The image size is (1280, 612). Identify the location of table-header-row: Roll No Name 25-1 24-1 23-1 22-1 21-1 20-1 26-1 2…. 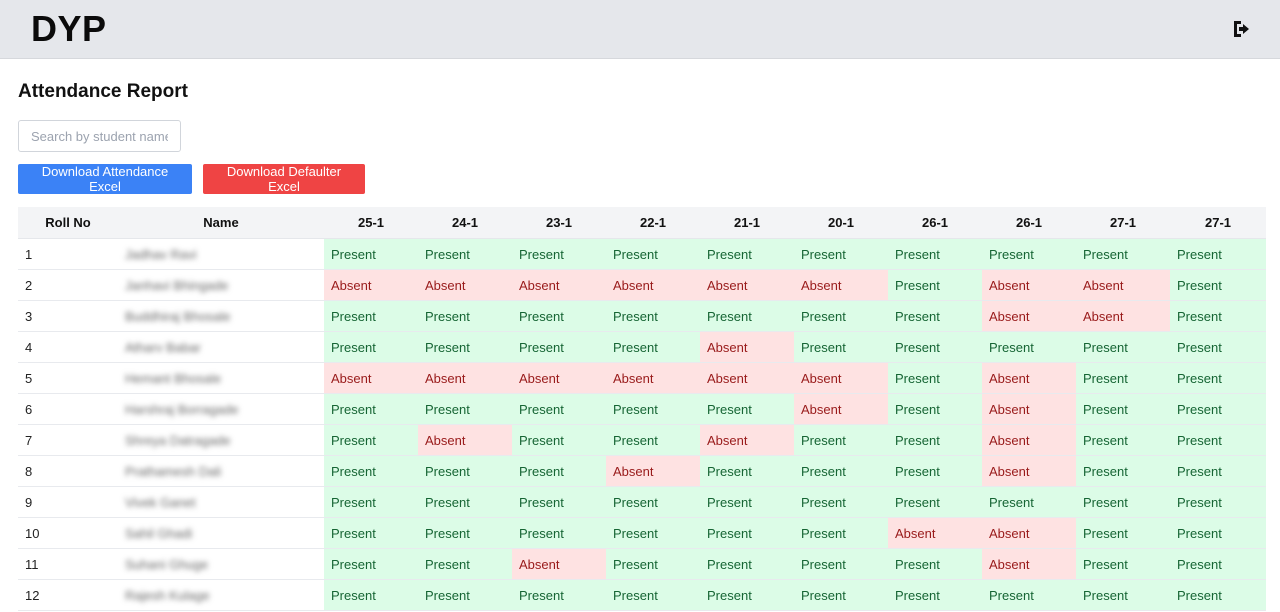
(642, 223).